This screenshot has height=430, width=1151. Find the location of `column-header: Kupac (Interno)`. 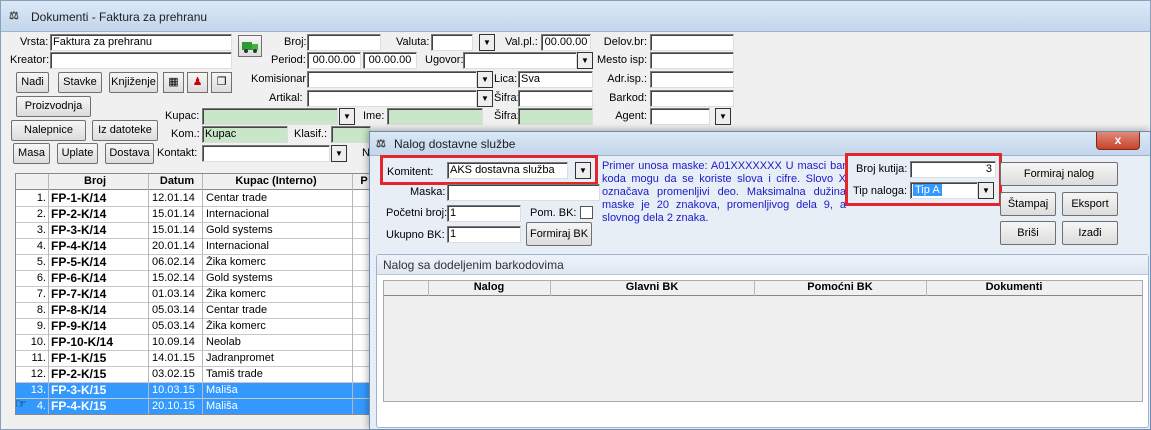

column-header: Kupac (Interno) is located at coordinates (276, 181).